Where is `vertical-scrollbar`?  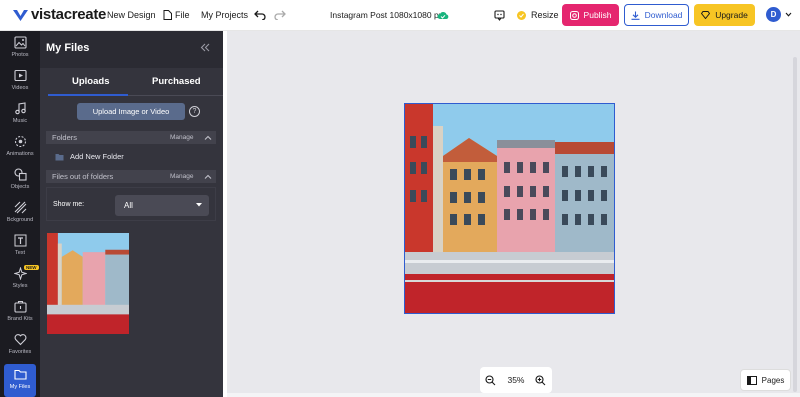 vertical-scrollbar is located at coordinates (795, 224).